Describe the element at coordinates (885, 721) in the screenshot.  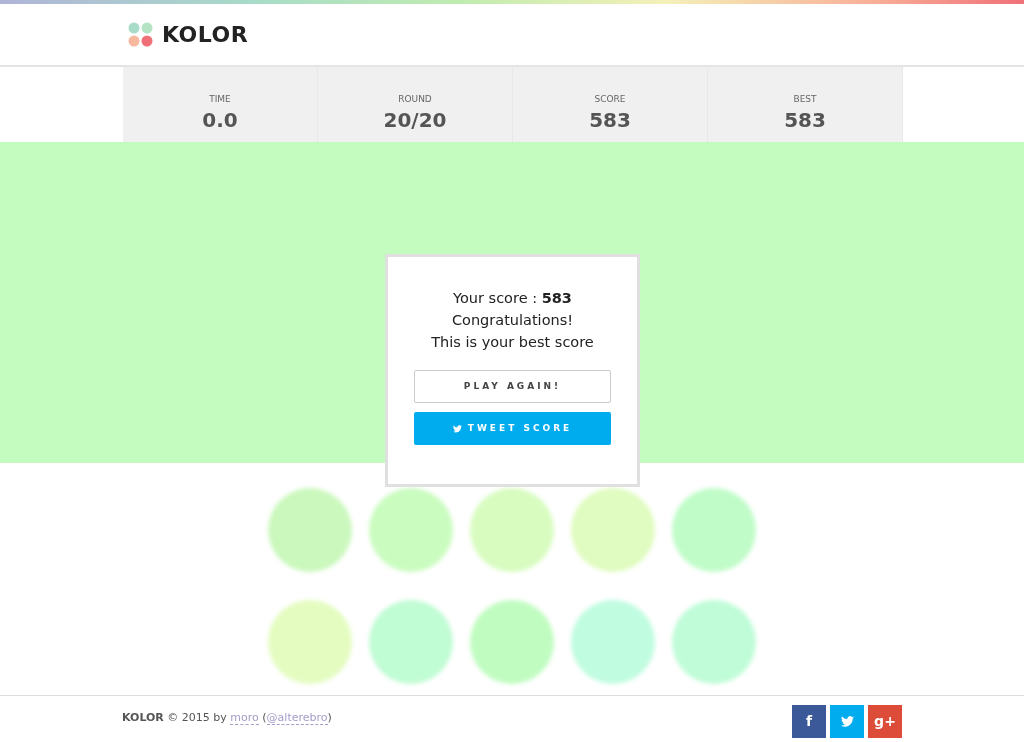
I see `google-plus-button: g+` at that location.